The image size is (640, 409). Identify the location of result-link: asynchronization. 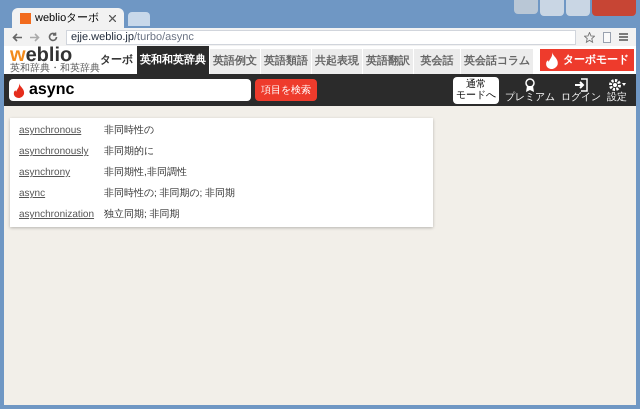
(61, 214).